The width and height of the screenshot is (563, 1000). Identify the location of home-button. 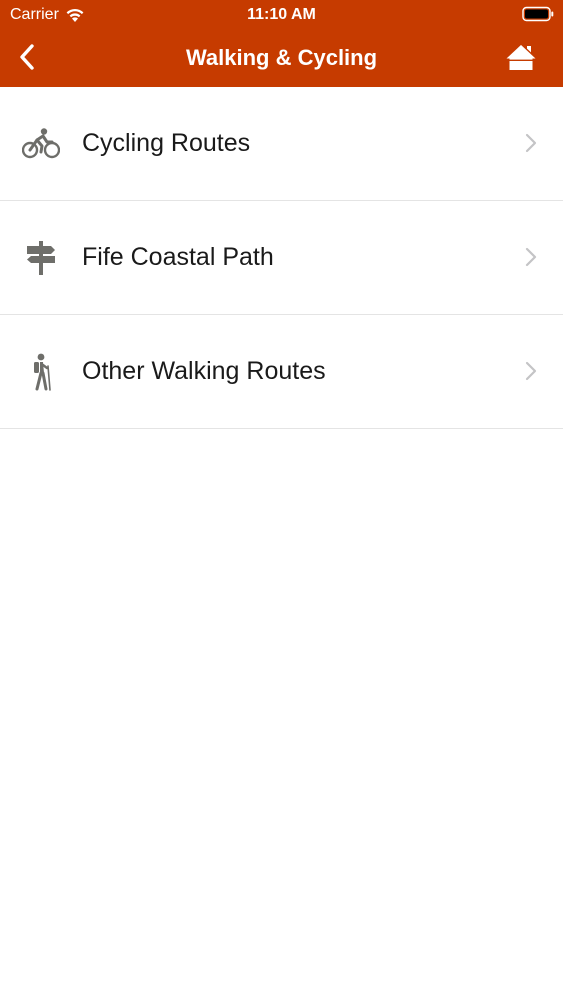
(521, 57).